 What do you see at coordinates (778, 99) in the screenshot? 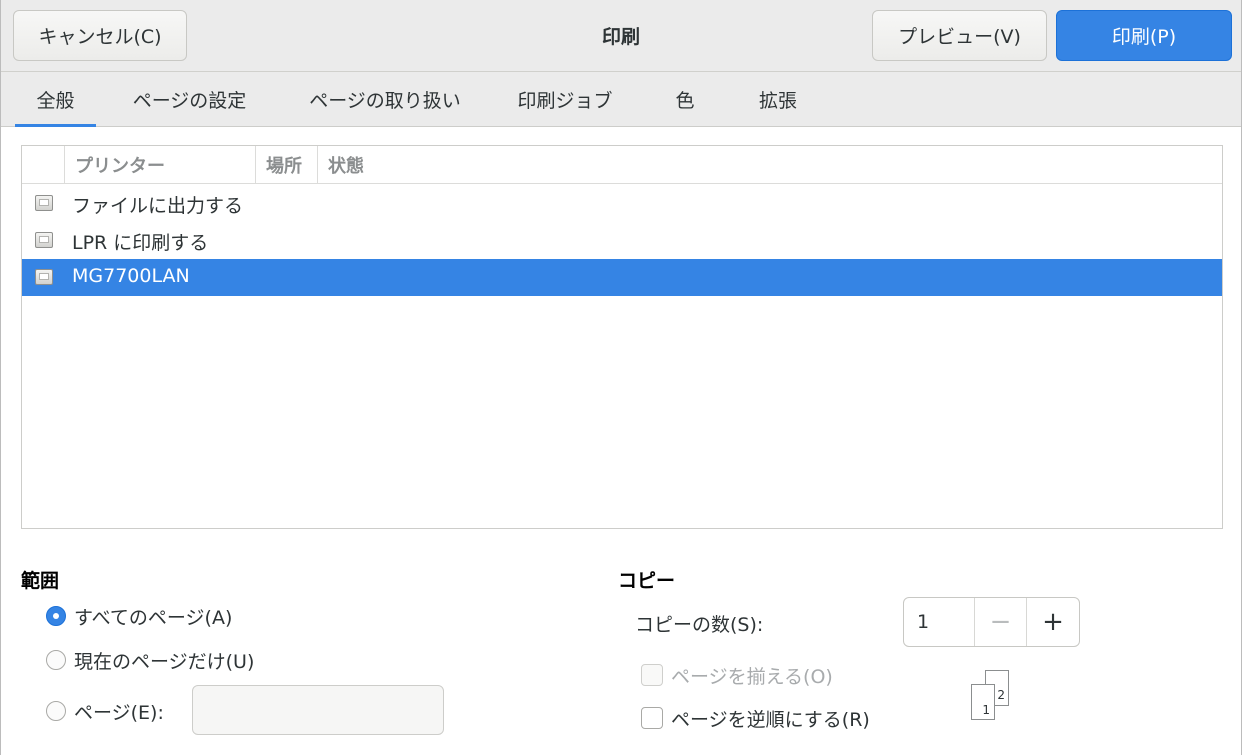
I see `tab-advanced: 拡張` at bounding box center [778, 99].